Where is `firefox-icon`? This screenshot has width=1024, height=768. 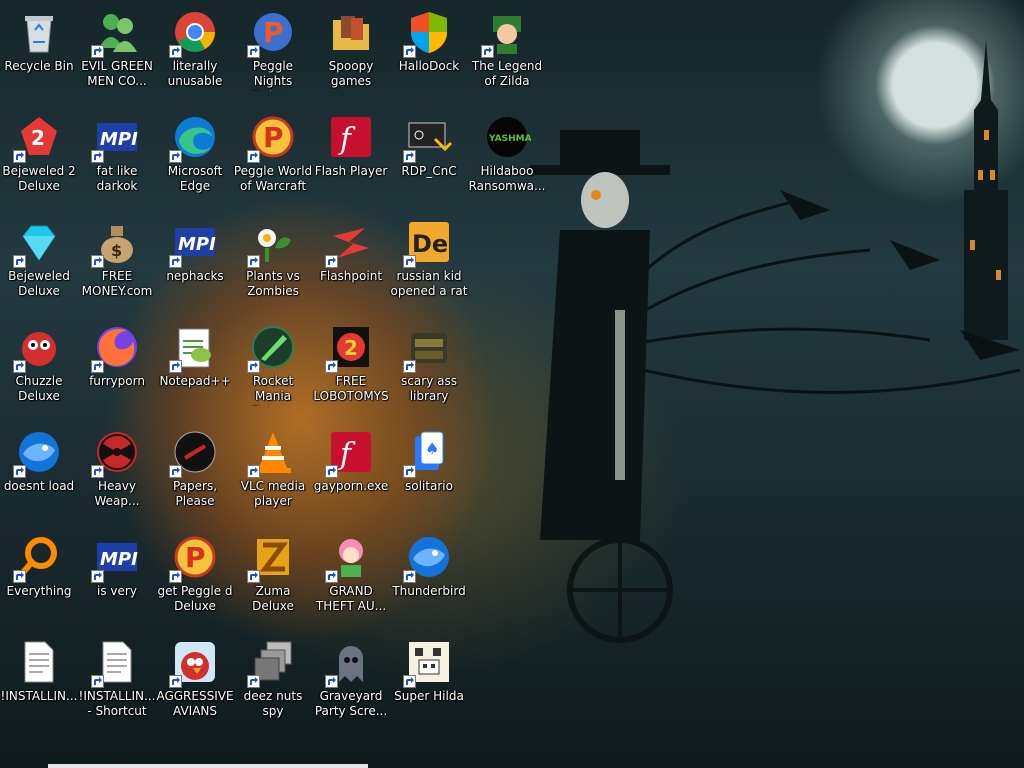 firefox-icon is located at coordinates (116, 348).